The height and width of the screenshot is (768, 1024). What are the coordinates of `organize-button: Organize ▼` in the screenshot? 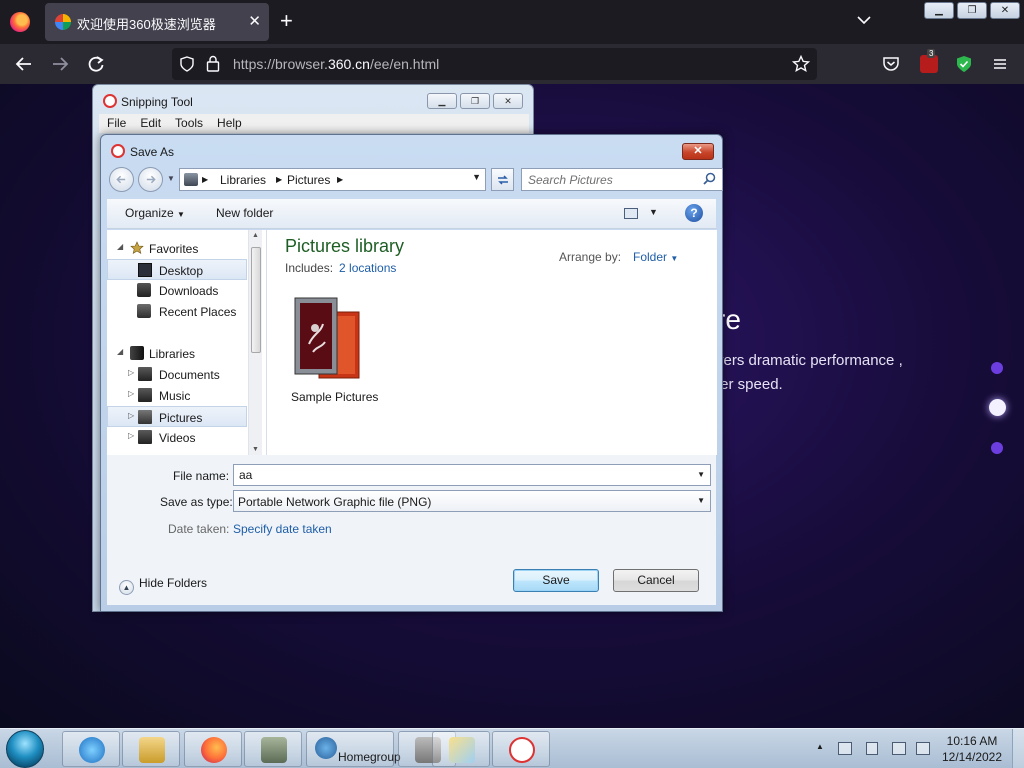 It's located at (155, 213).